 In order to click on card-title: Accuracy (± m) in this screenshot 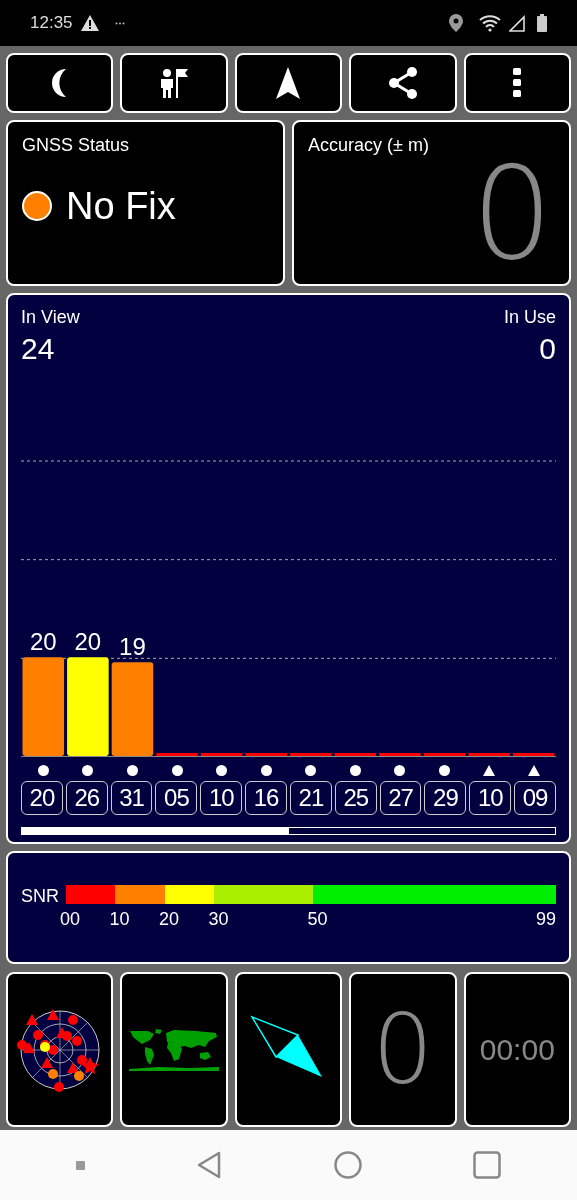, I will do `click(369, 145)`.